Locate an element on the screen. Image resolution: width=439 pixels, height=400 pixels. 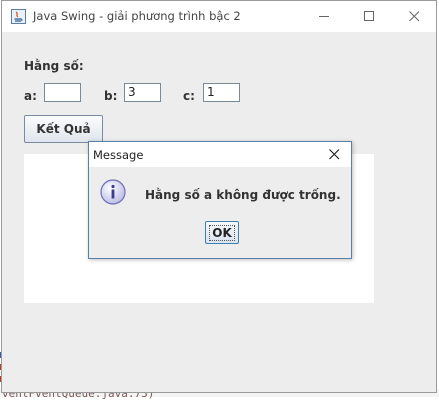
b-input: 3 is located at coordinates (142, 92).